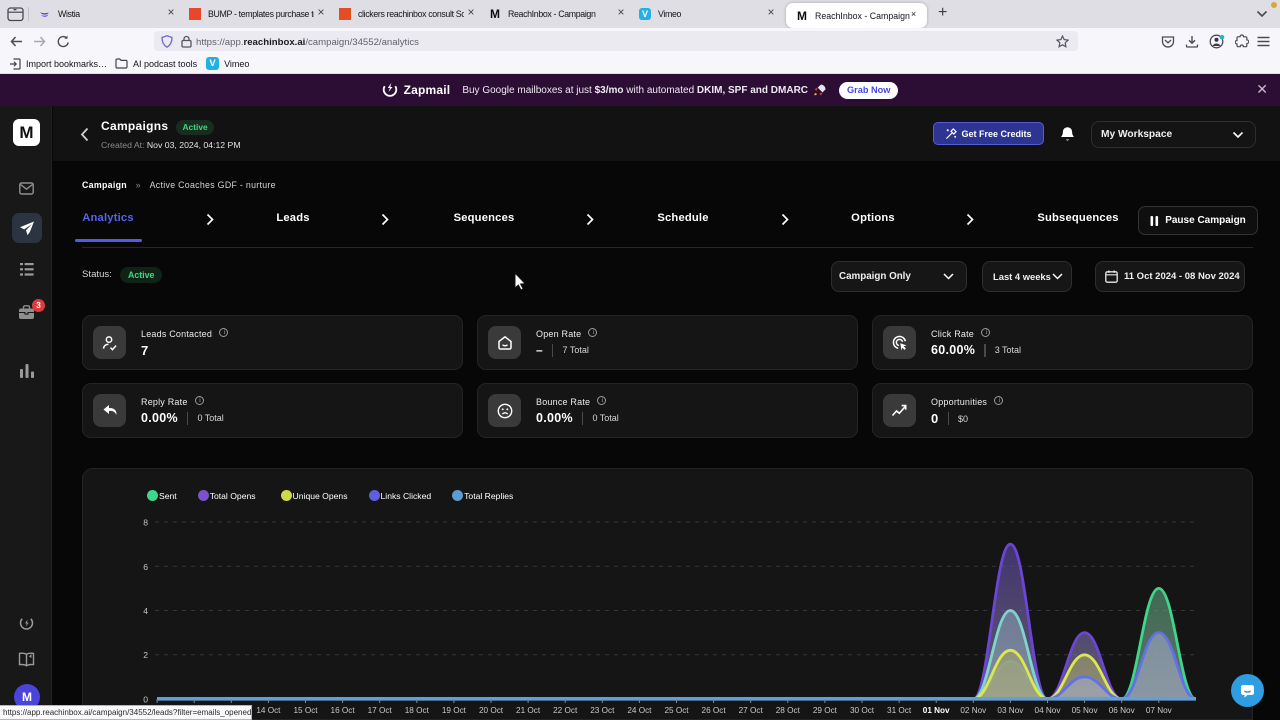  What do you see at coordinates (1159, 710) in the screenshot?
I see `svg-text: 07 Nov` at bounding box center [1159, 710].